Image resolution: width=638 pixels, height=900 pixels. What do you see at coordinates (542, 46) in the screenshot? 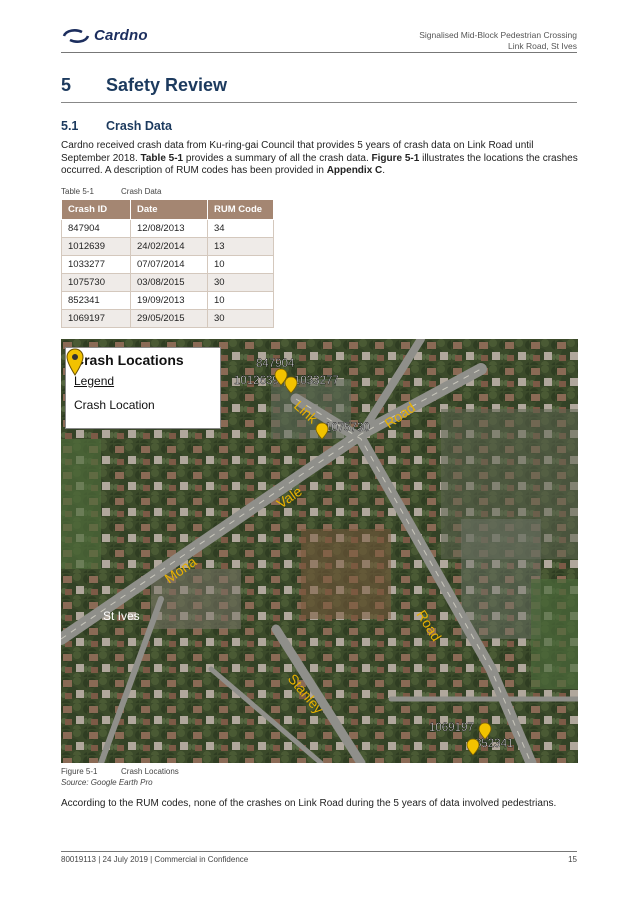
I see `header-title-line2: Link Road, St Ives` at bounding box center [542, 46].